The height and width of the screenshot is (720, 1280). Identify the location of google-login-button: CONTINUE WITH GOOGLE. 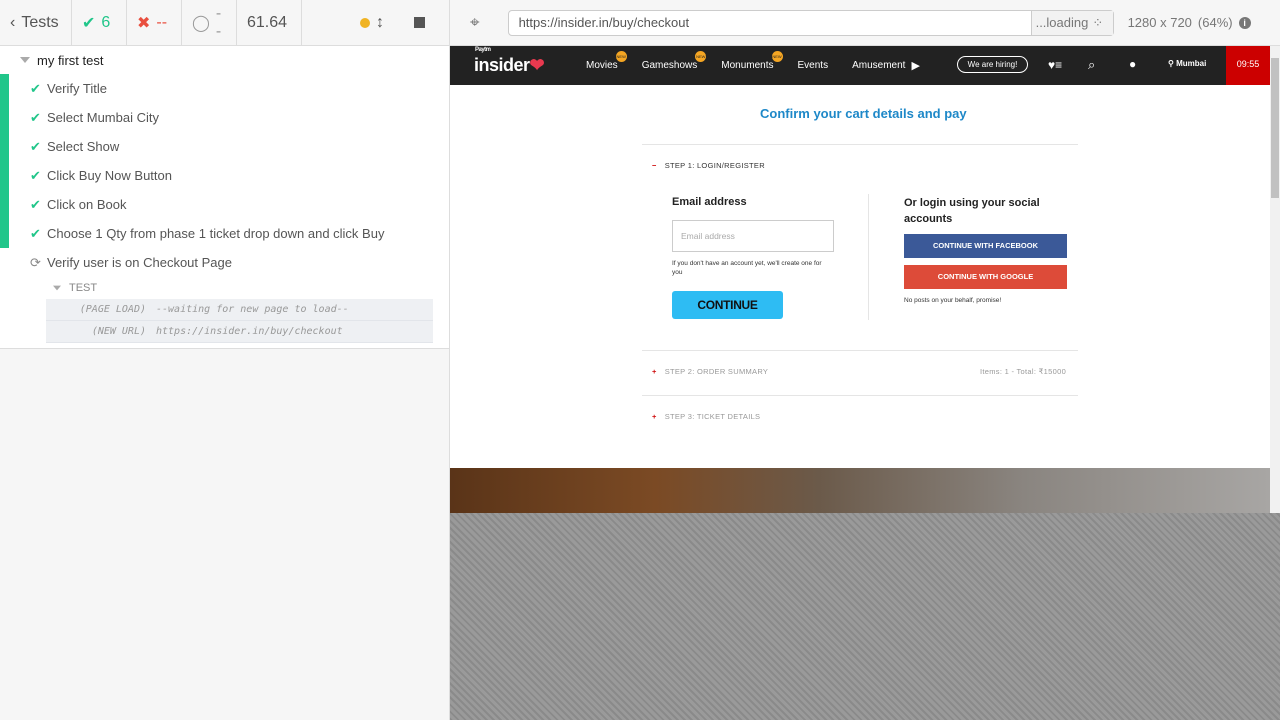
(985, 277).